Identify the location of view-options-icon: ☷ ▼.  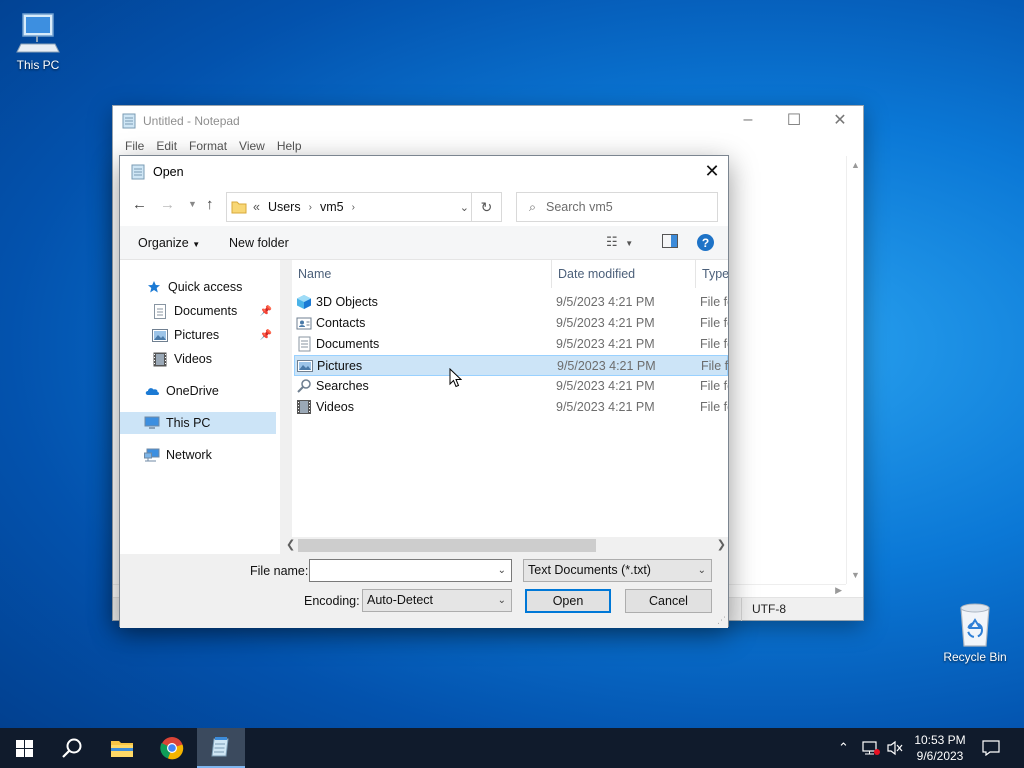
(619, 242).